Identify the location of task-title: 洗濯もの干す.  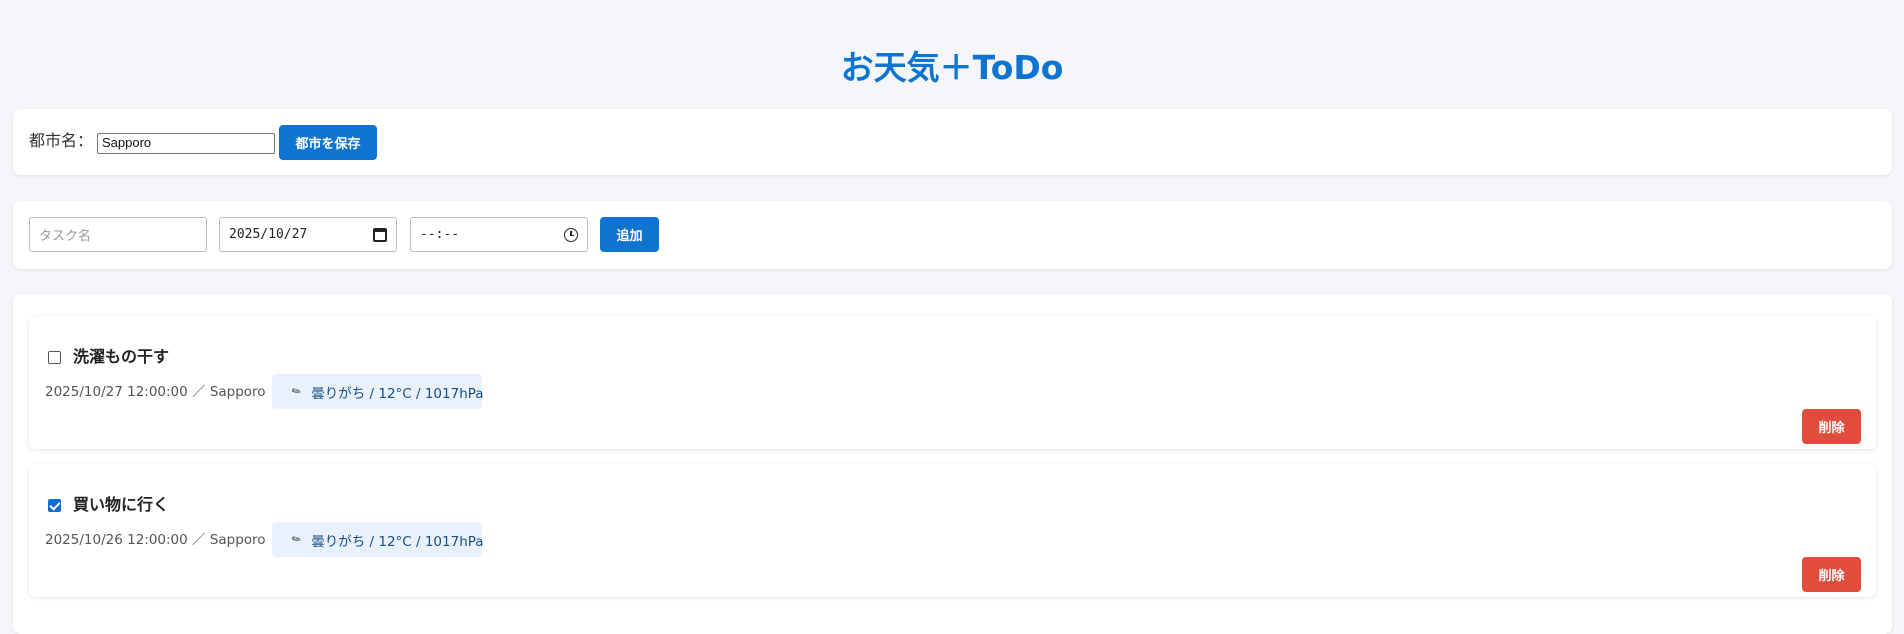
(121, 356).